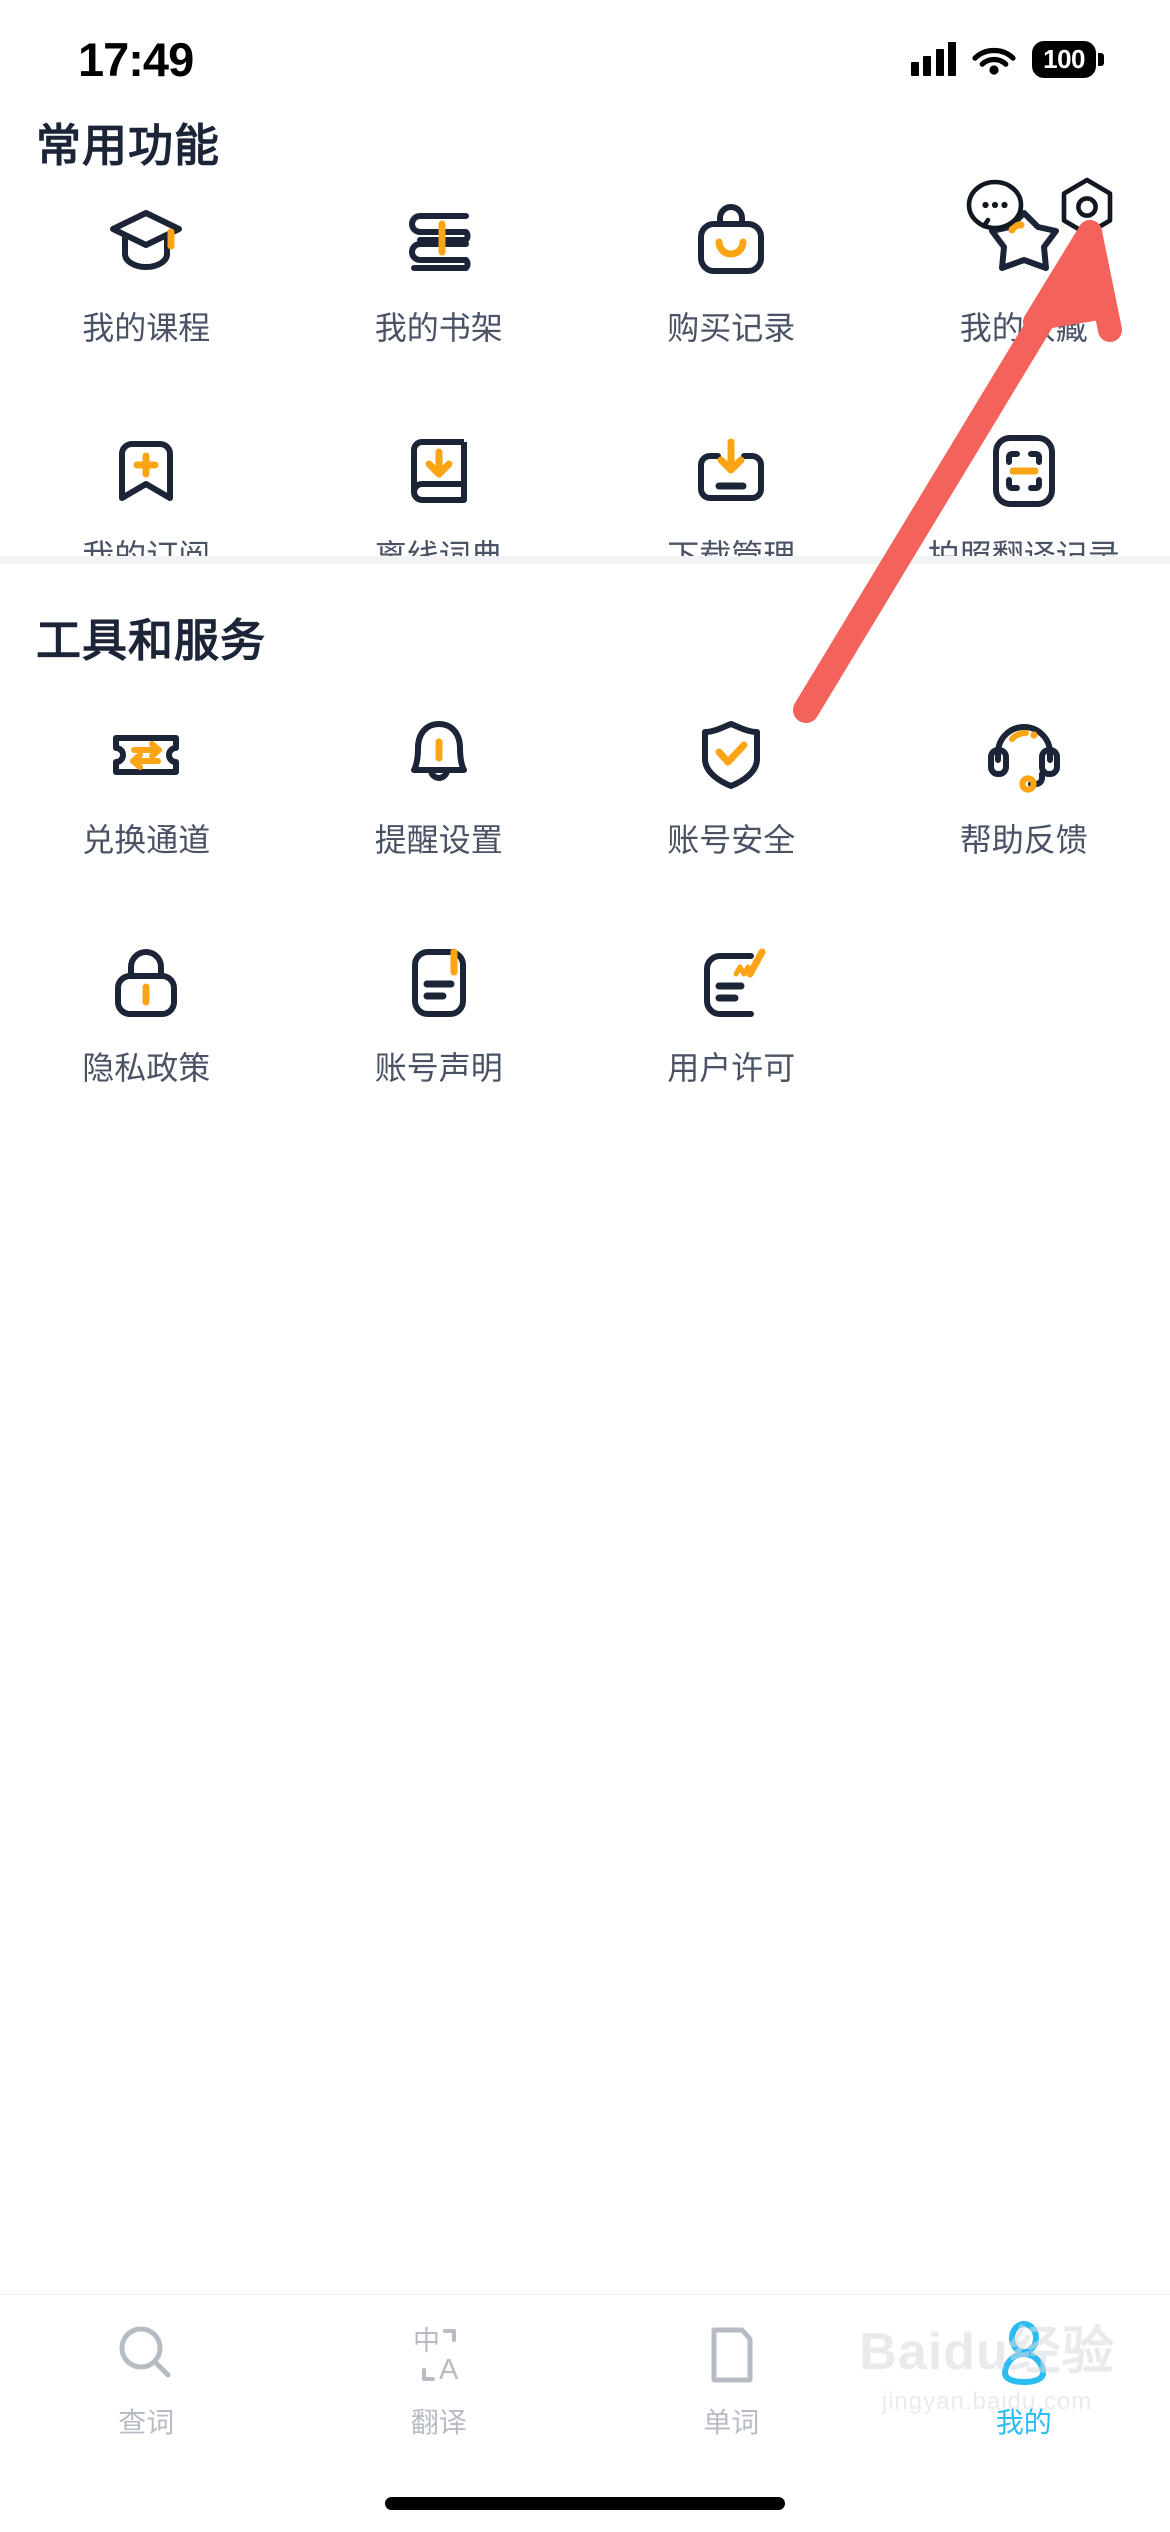 Image resolution: width=1170 pixels, height=2532 pixels. What do you see at coordinates (994, 59) in the screenshot?
I see `wifi-icon` at bounding box center [994, 59].